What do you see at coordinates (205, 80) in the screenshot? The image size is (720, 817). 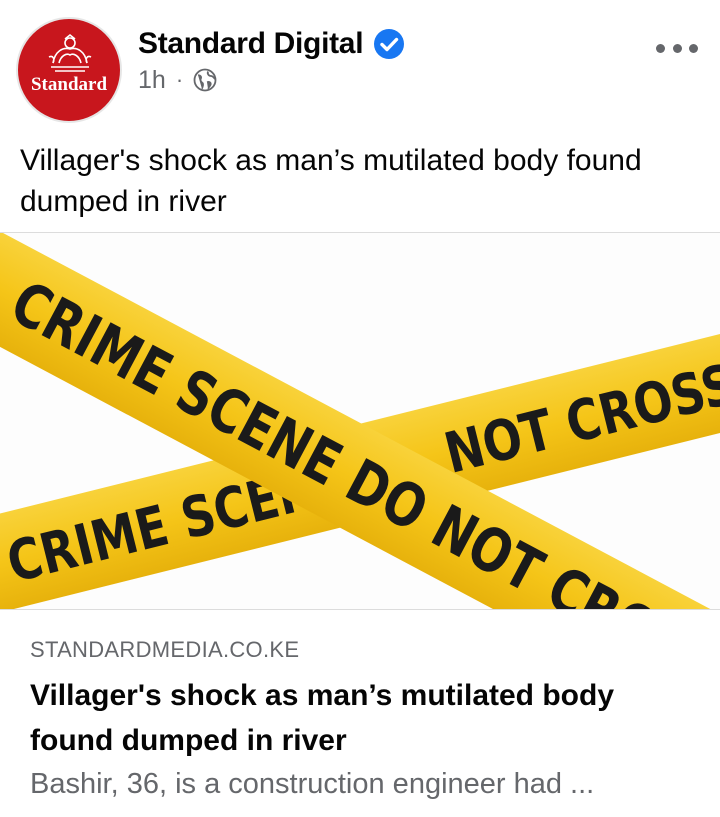 I see `globe-icon` at bounding box center [205, 80].